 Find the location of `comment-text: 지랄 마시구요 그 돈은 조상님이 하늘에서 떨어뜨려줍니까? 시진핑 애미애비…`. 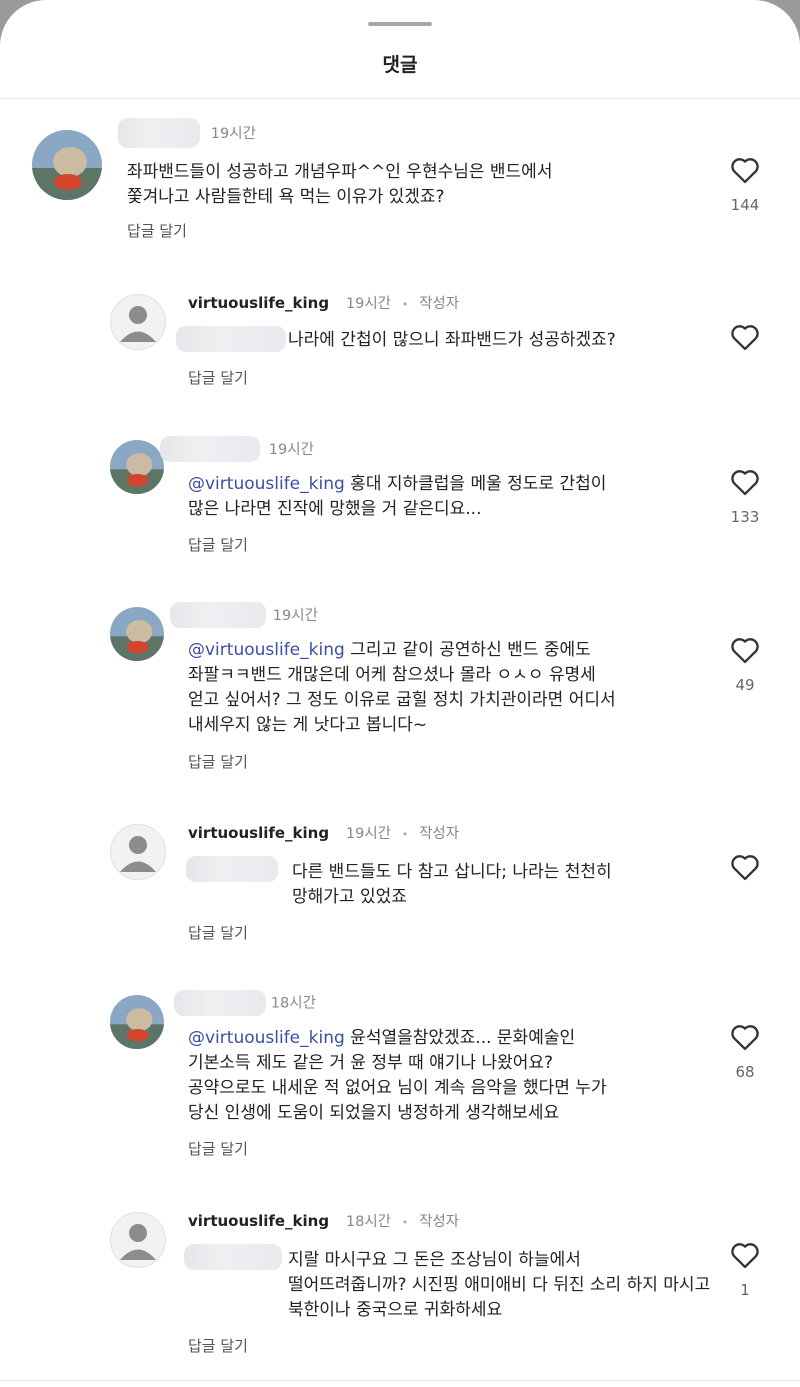

comment-text: 지랄 마시구요 그 돈은 조상님이 하늘에서 떨어뜨려줍니까? 시진핑 애미애비… is located at coordinates (499, 1285).